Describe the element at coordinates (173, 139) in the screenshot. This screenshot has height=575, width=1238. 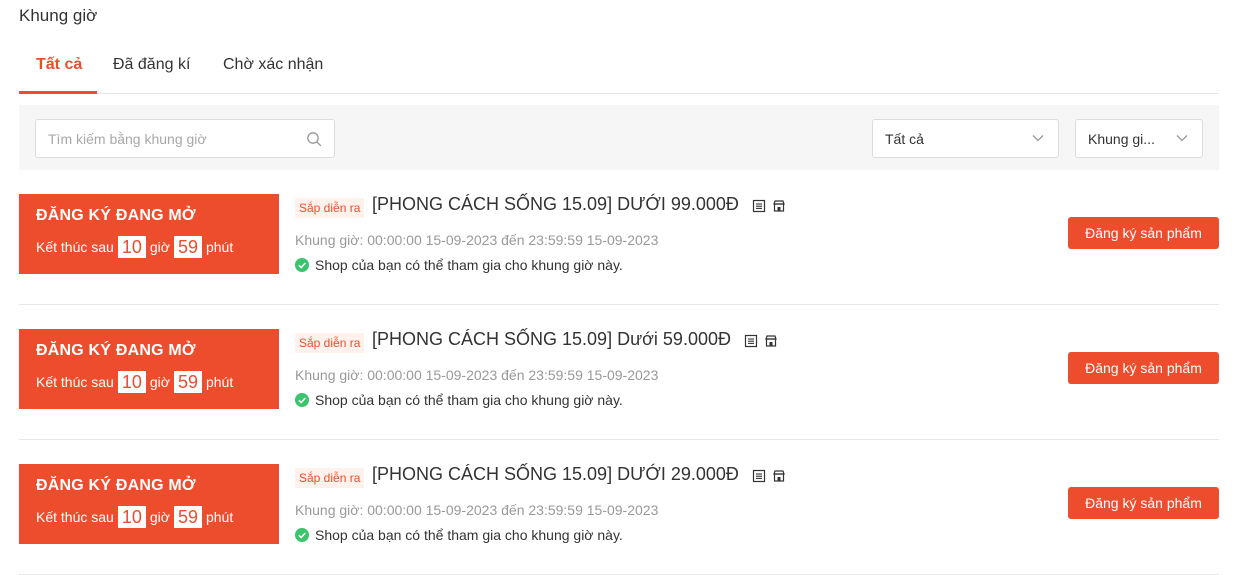
I see `search-input` at that location.